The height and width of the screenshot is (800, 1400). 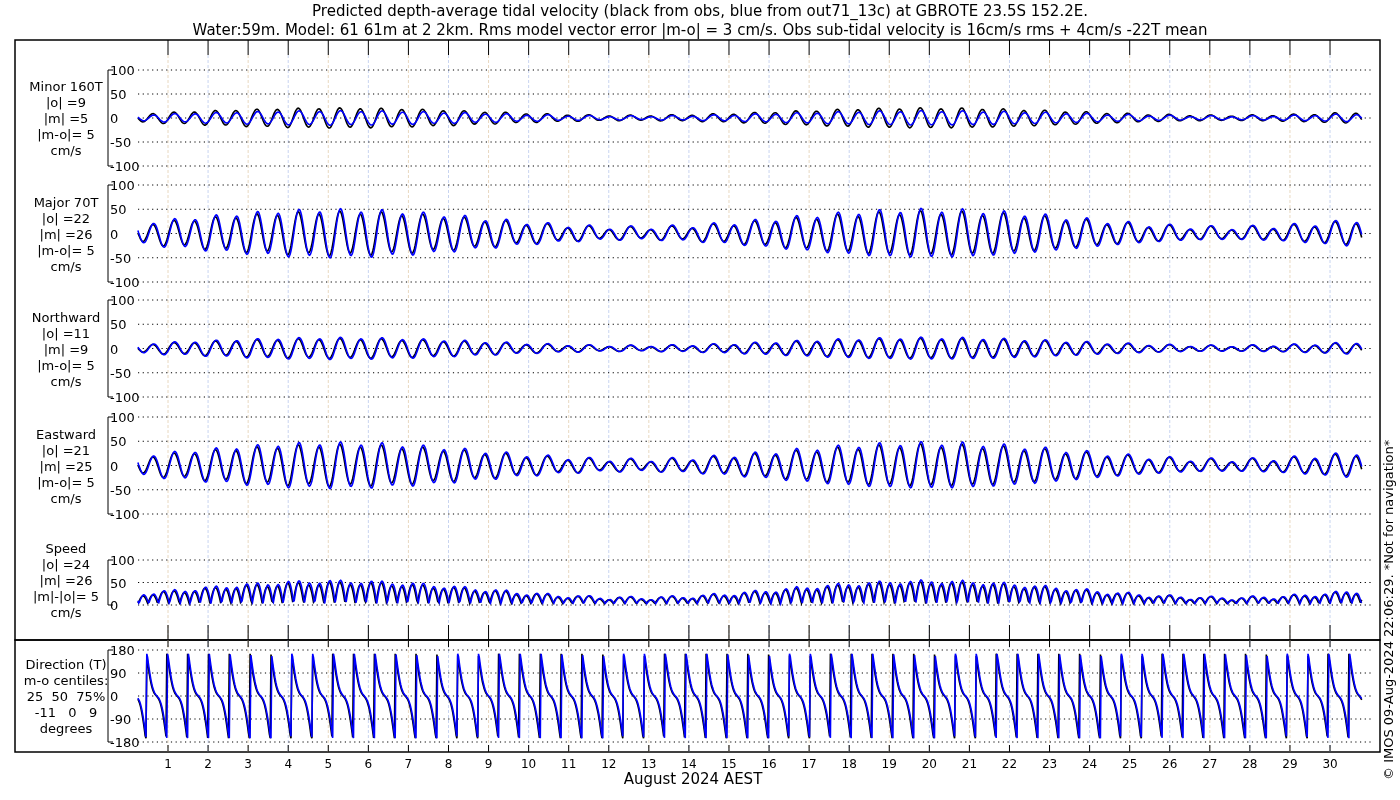 What do you see at coordinates (66, 596) in the screenshot?
I see `panel-label: |m|-|o|= 5` at bounding box center [66, 596].